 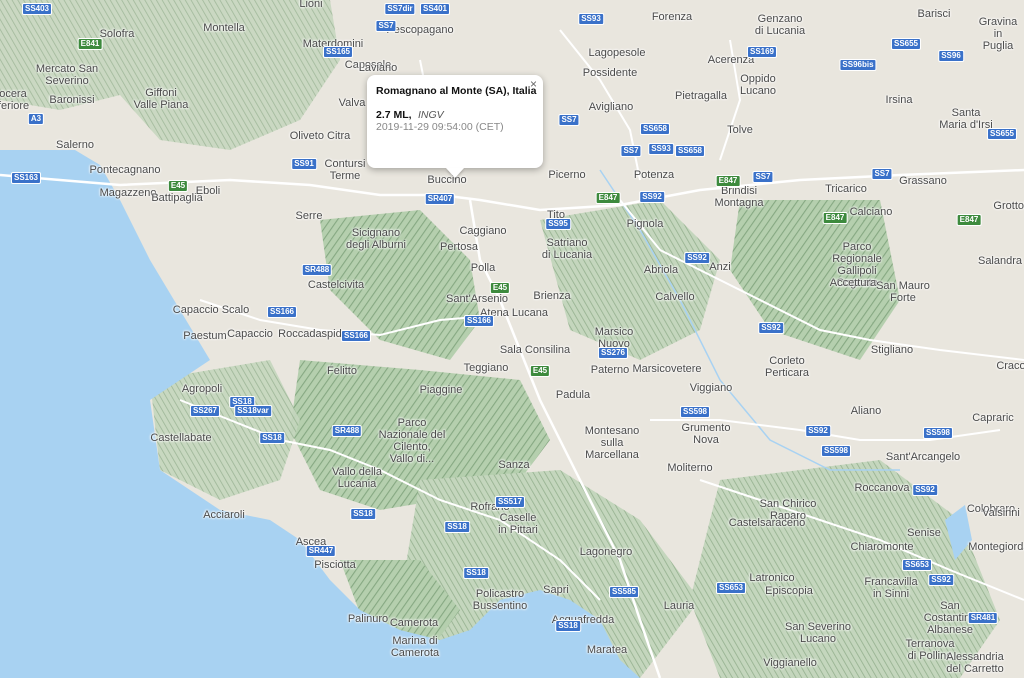 What do you see at coordinates (836, 451) in the screenshot?
I see `road-shield: SS598` at bounding box center [836, 451].